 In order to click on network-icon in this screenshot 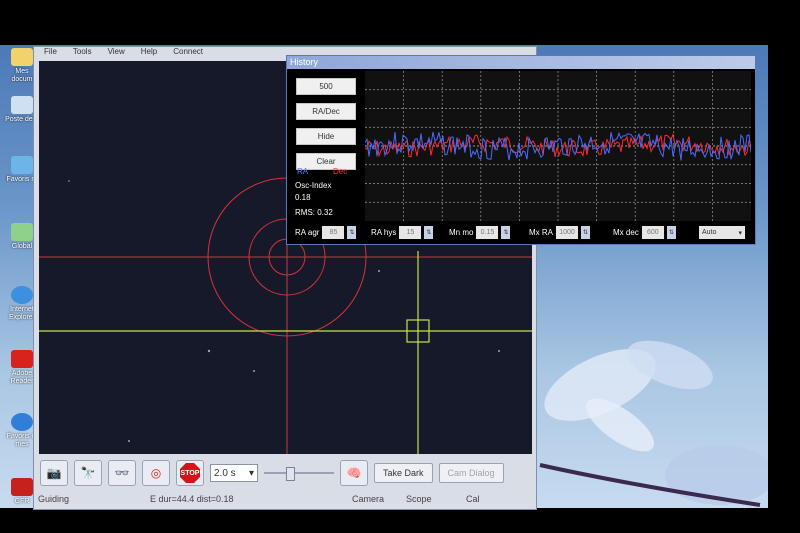, I will do `click(22, 165)`.